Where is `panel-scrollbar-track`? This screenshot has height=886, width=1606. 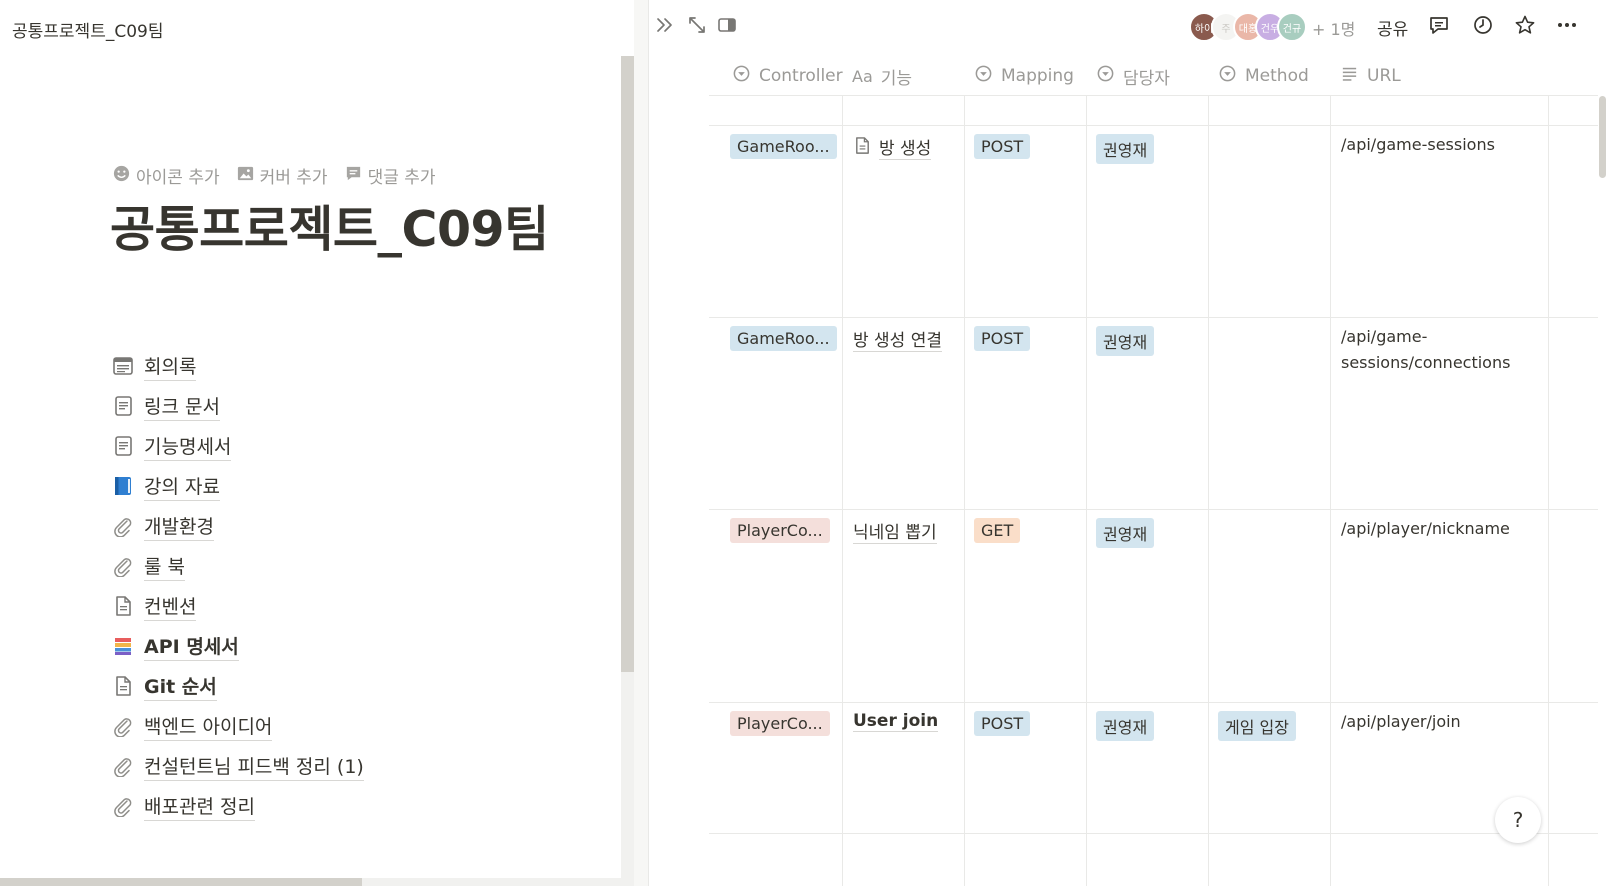
panel-scrollbar-track is located at coordinates (1602, 471).